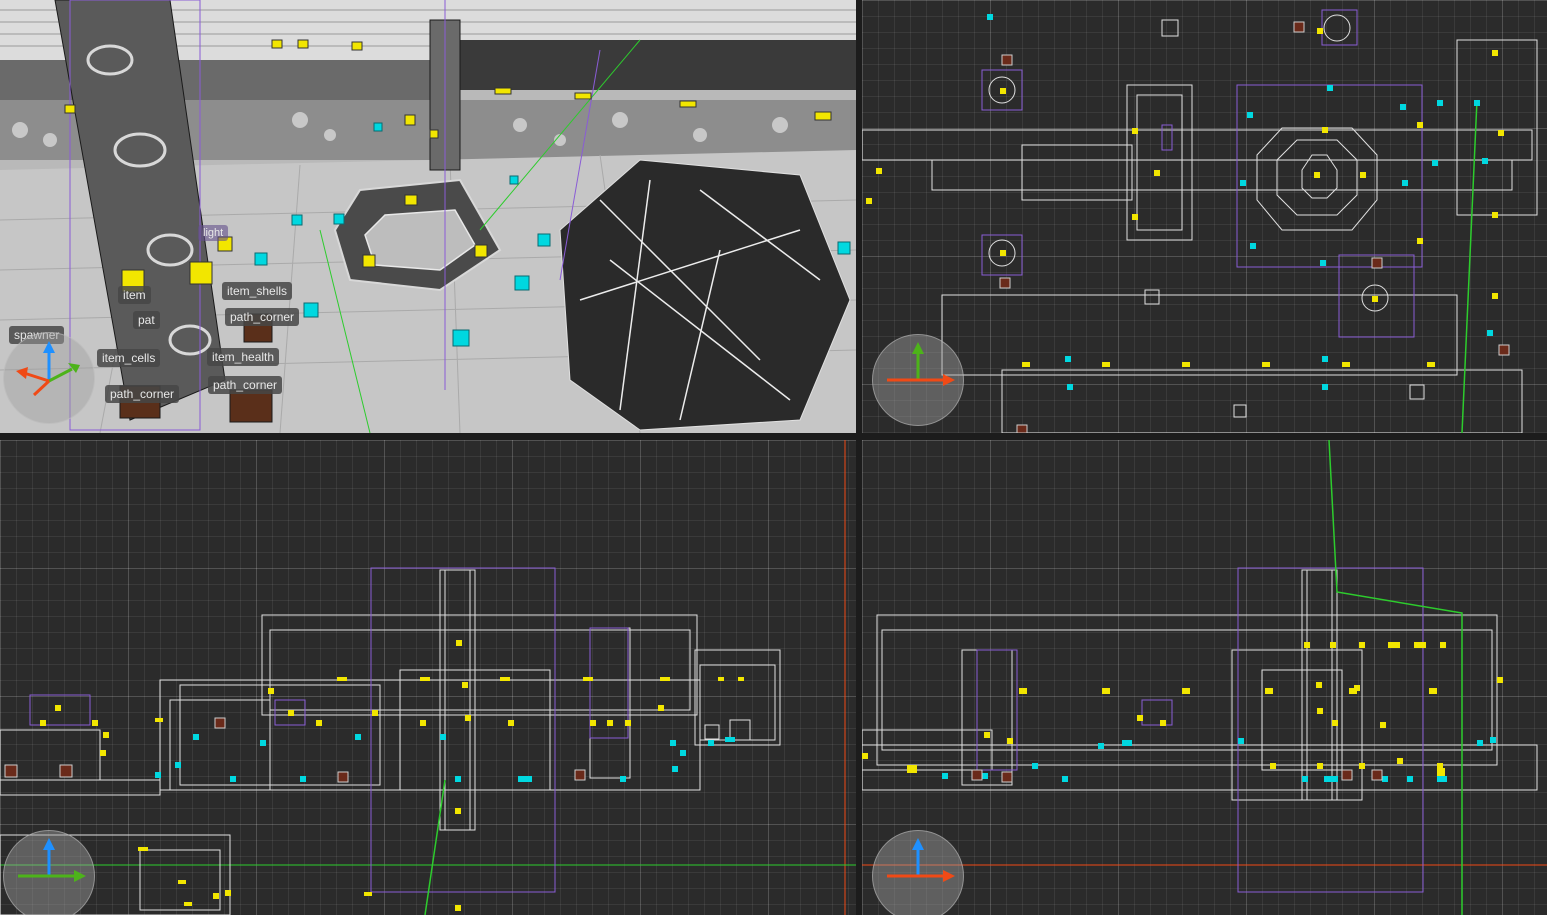  I want to click on entity-label-item-cells: item_cells, so click(129, 358).